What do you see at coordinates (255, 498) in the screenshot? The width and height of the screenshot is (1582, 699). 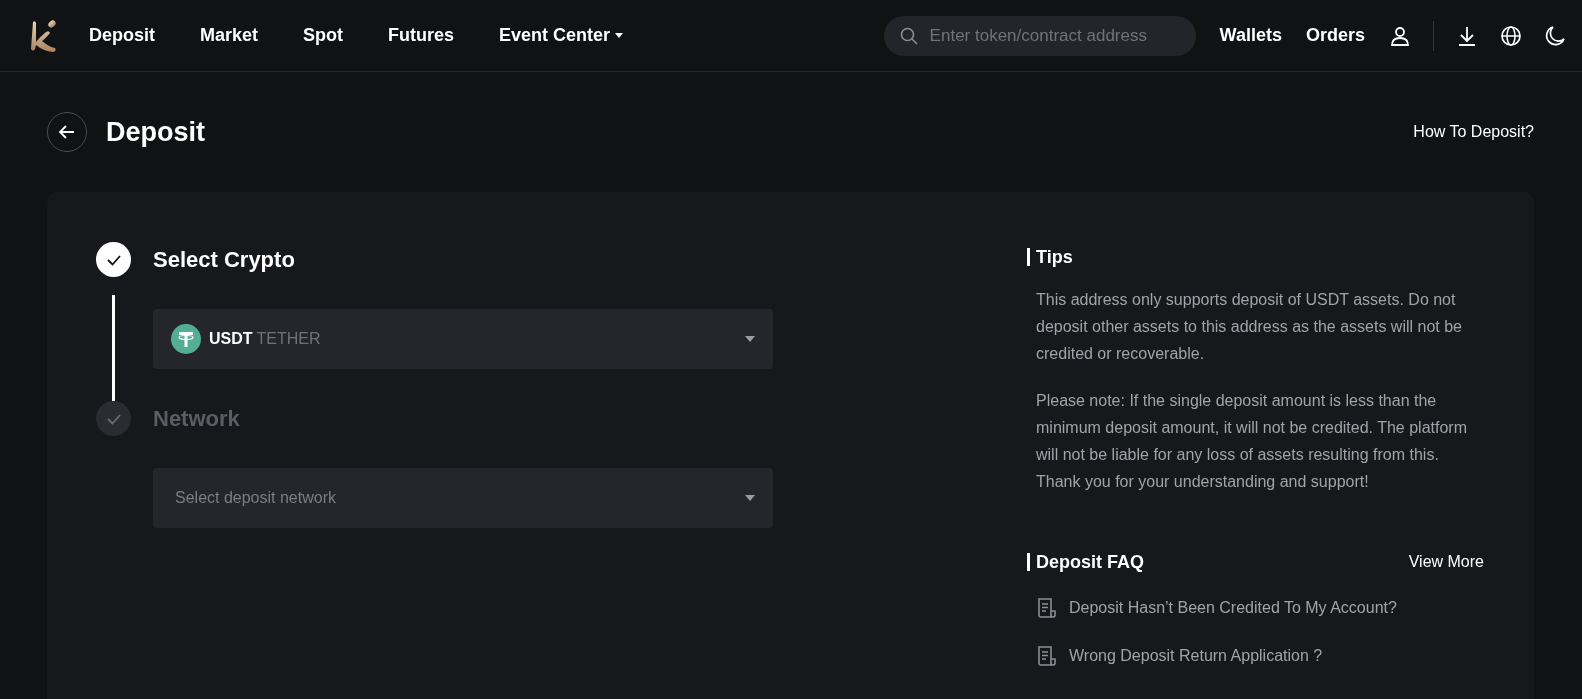 I see `select-placeholder: Select deposit network` at bounding box center [255, 498].